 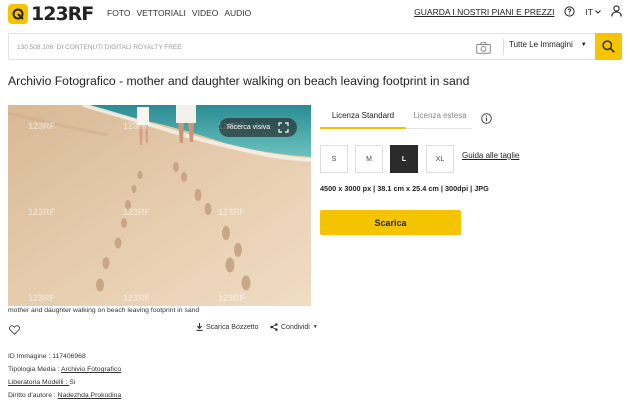 What do you see at coordinates (14, 331) in the screenshot?
I see `heart-icon` at bounding box center [14, 331].